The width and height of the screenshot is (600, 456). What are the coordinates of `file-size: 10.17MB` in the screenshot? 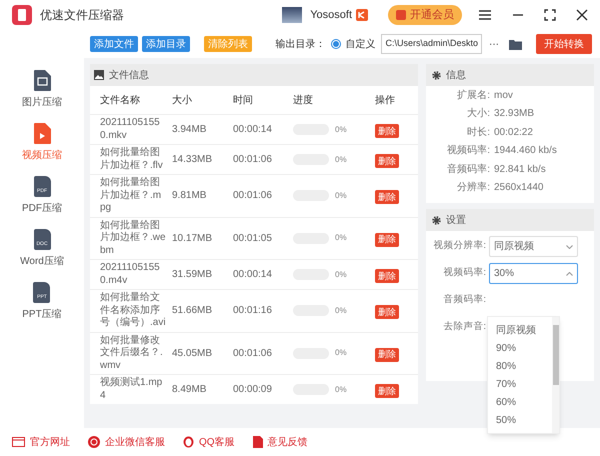 It's located at (193, 239).